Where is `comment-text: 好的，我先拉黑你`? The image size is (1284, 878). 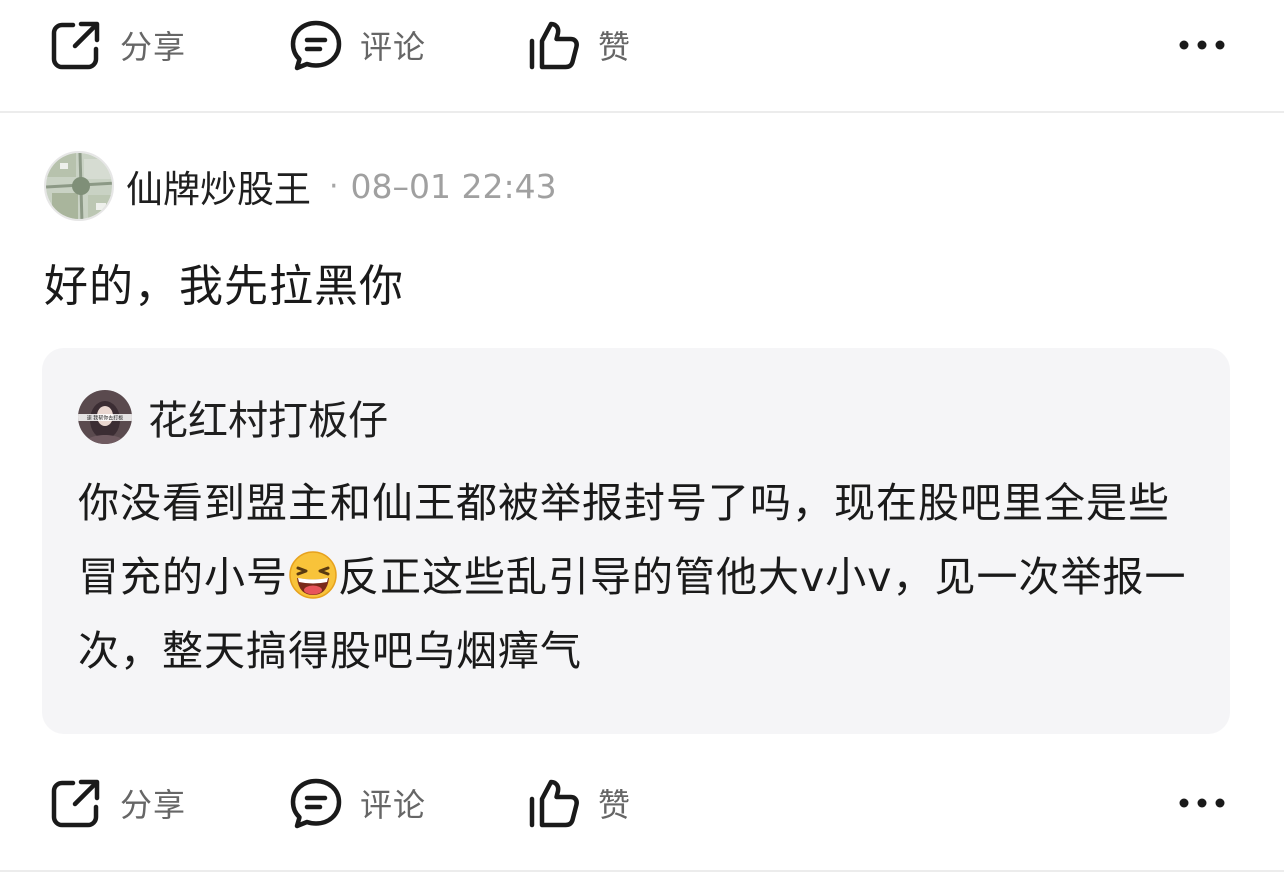
comment-text: 好的，我先拉黑你 is located at coordinates (224, 286).